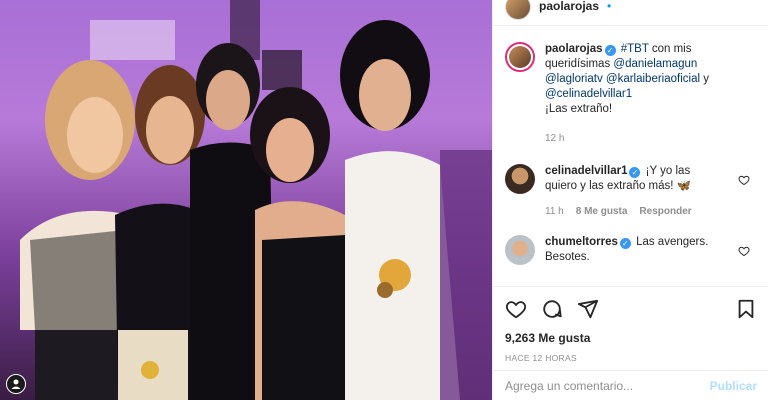 This screenshot has height=400, width=768. Describe the element at coordinates (630, 324) in the screenshot. I see `post-actions: 9,263 Me gusta HACE 12 HORAS` at that location.